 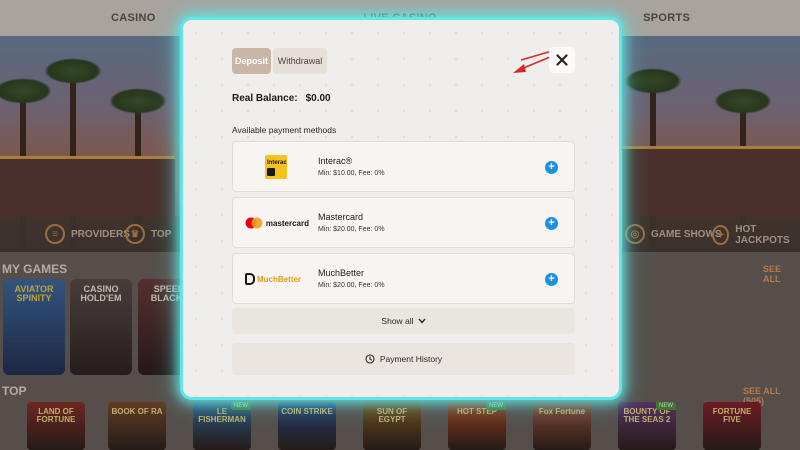 I want to click on mastercard-circles-icon, so click(x=254, y=223).